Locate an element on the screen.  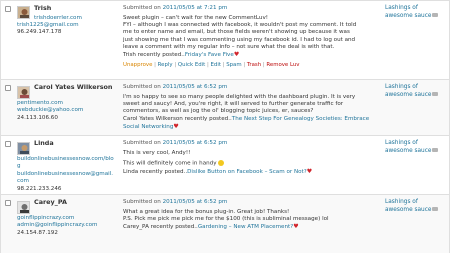
author-ip: 24.154.87.192 is located at coordinates (66, 233).